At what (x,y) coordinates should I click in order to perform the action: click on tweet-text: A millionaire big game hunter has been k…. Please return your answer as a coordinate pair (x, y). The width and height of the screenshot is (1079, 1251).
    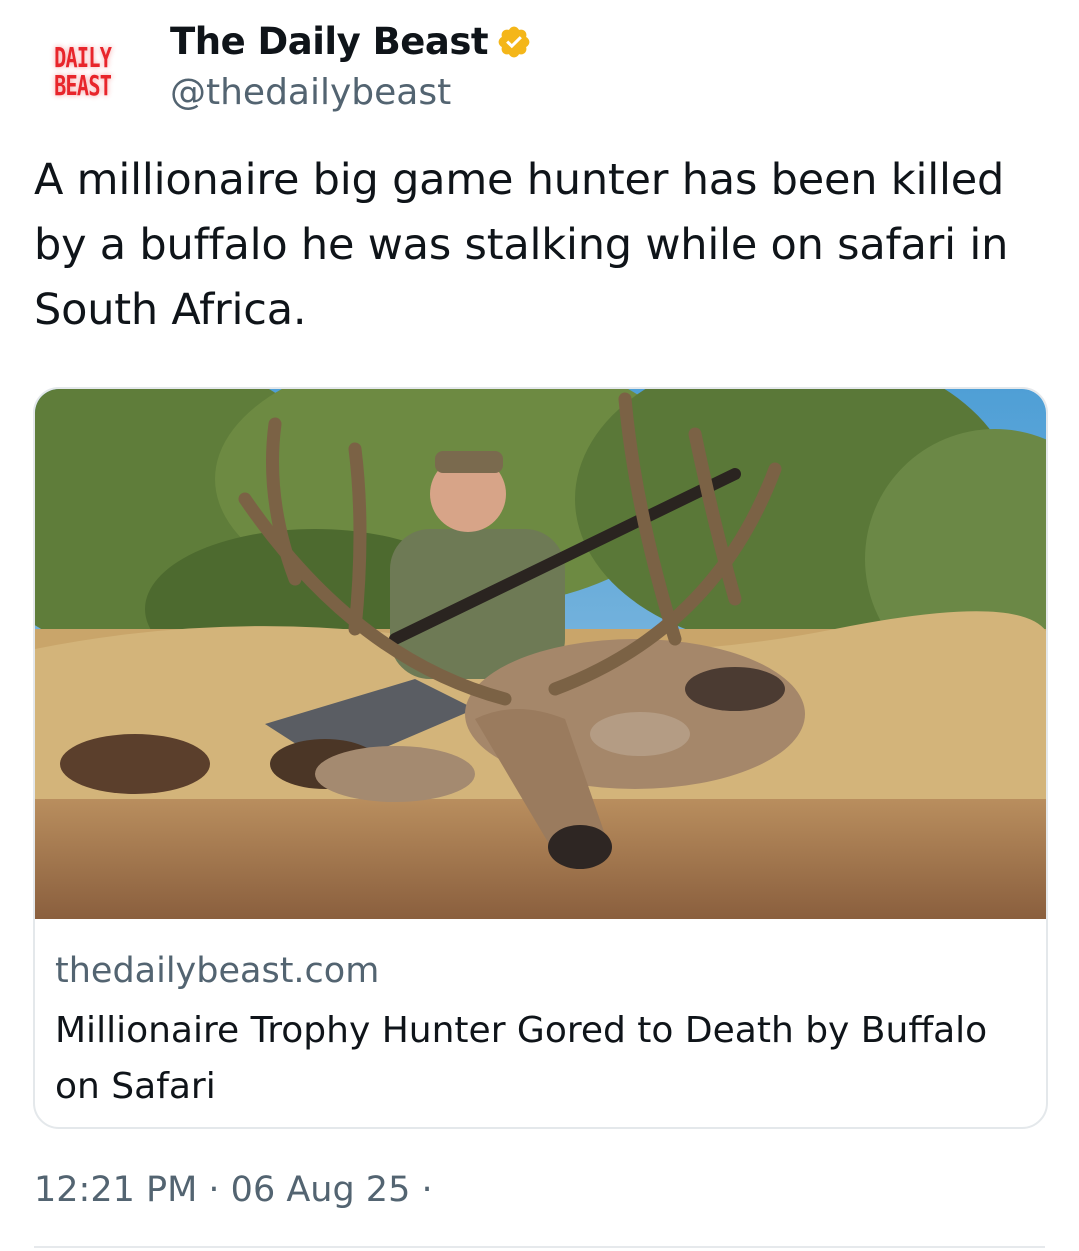
    Looking at the image, I should click on (521, 245).